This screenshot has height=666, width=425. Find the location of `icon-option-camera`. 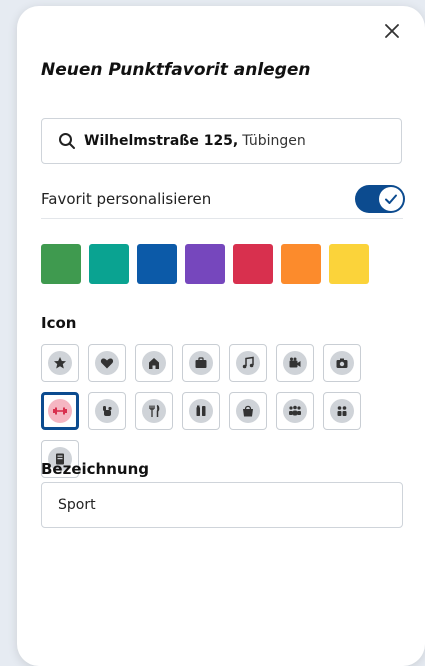

icon-option-camera is located at coordinates (342, 363).